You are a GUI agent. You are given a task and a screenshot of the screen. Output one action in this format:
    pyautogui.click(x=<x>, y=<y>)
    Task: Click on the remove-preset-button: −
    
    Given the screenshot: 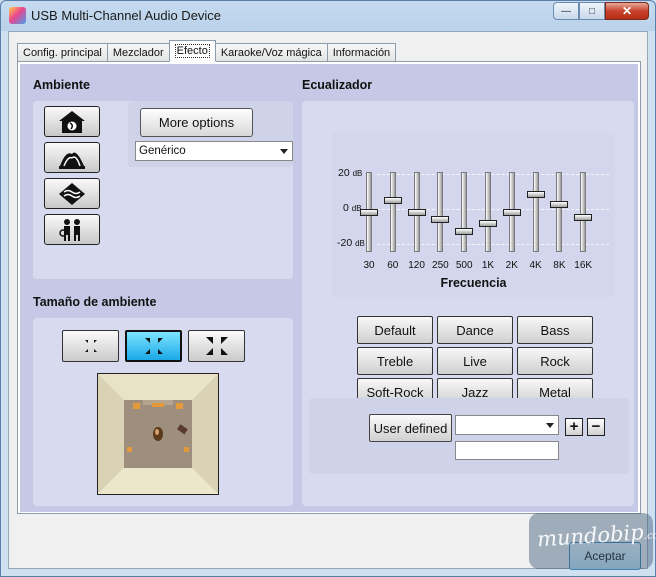 What is the action you would take?
    pyautogui.click(x=596, y=427)
    